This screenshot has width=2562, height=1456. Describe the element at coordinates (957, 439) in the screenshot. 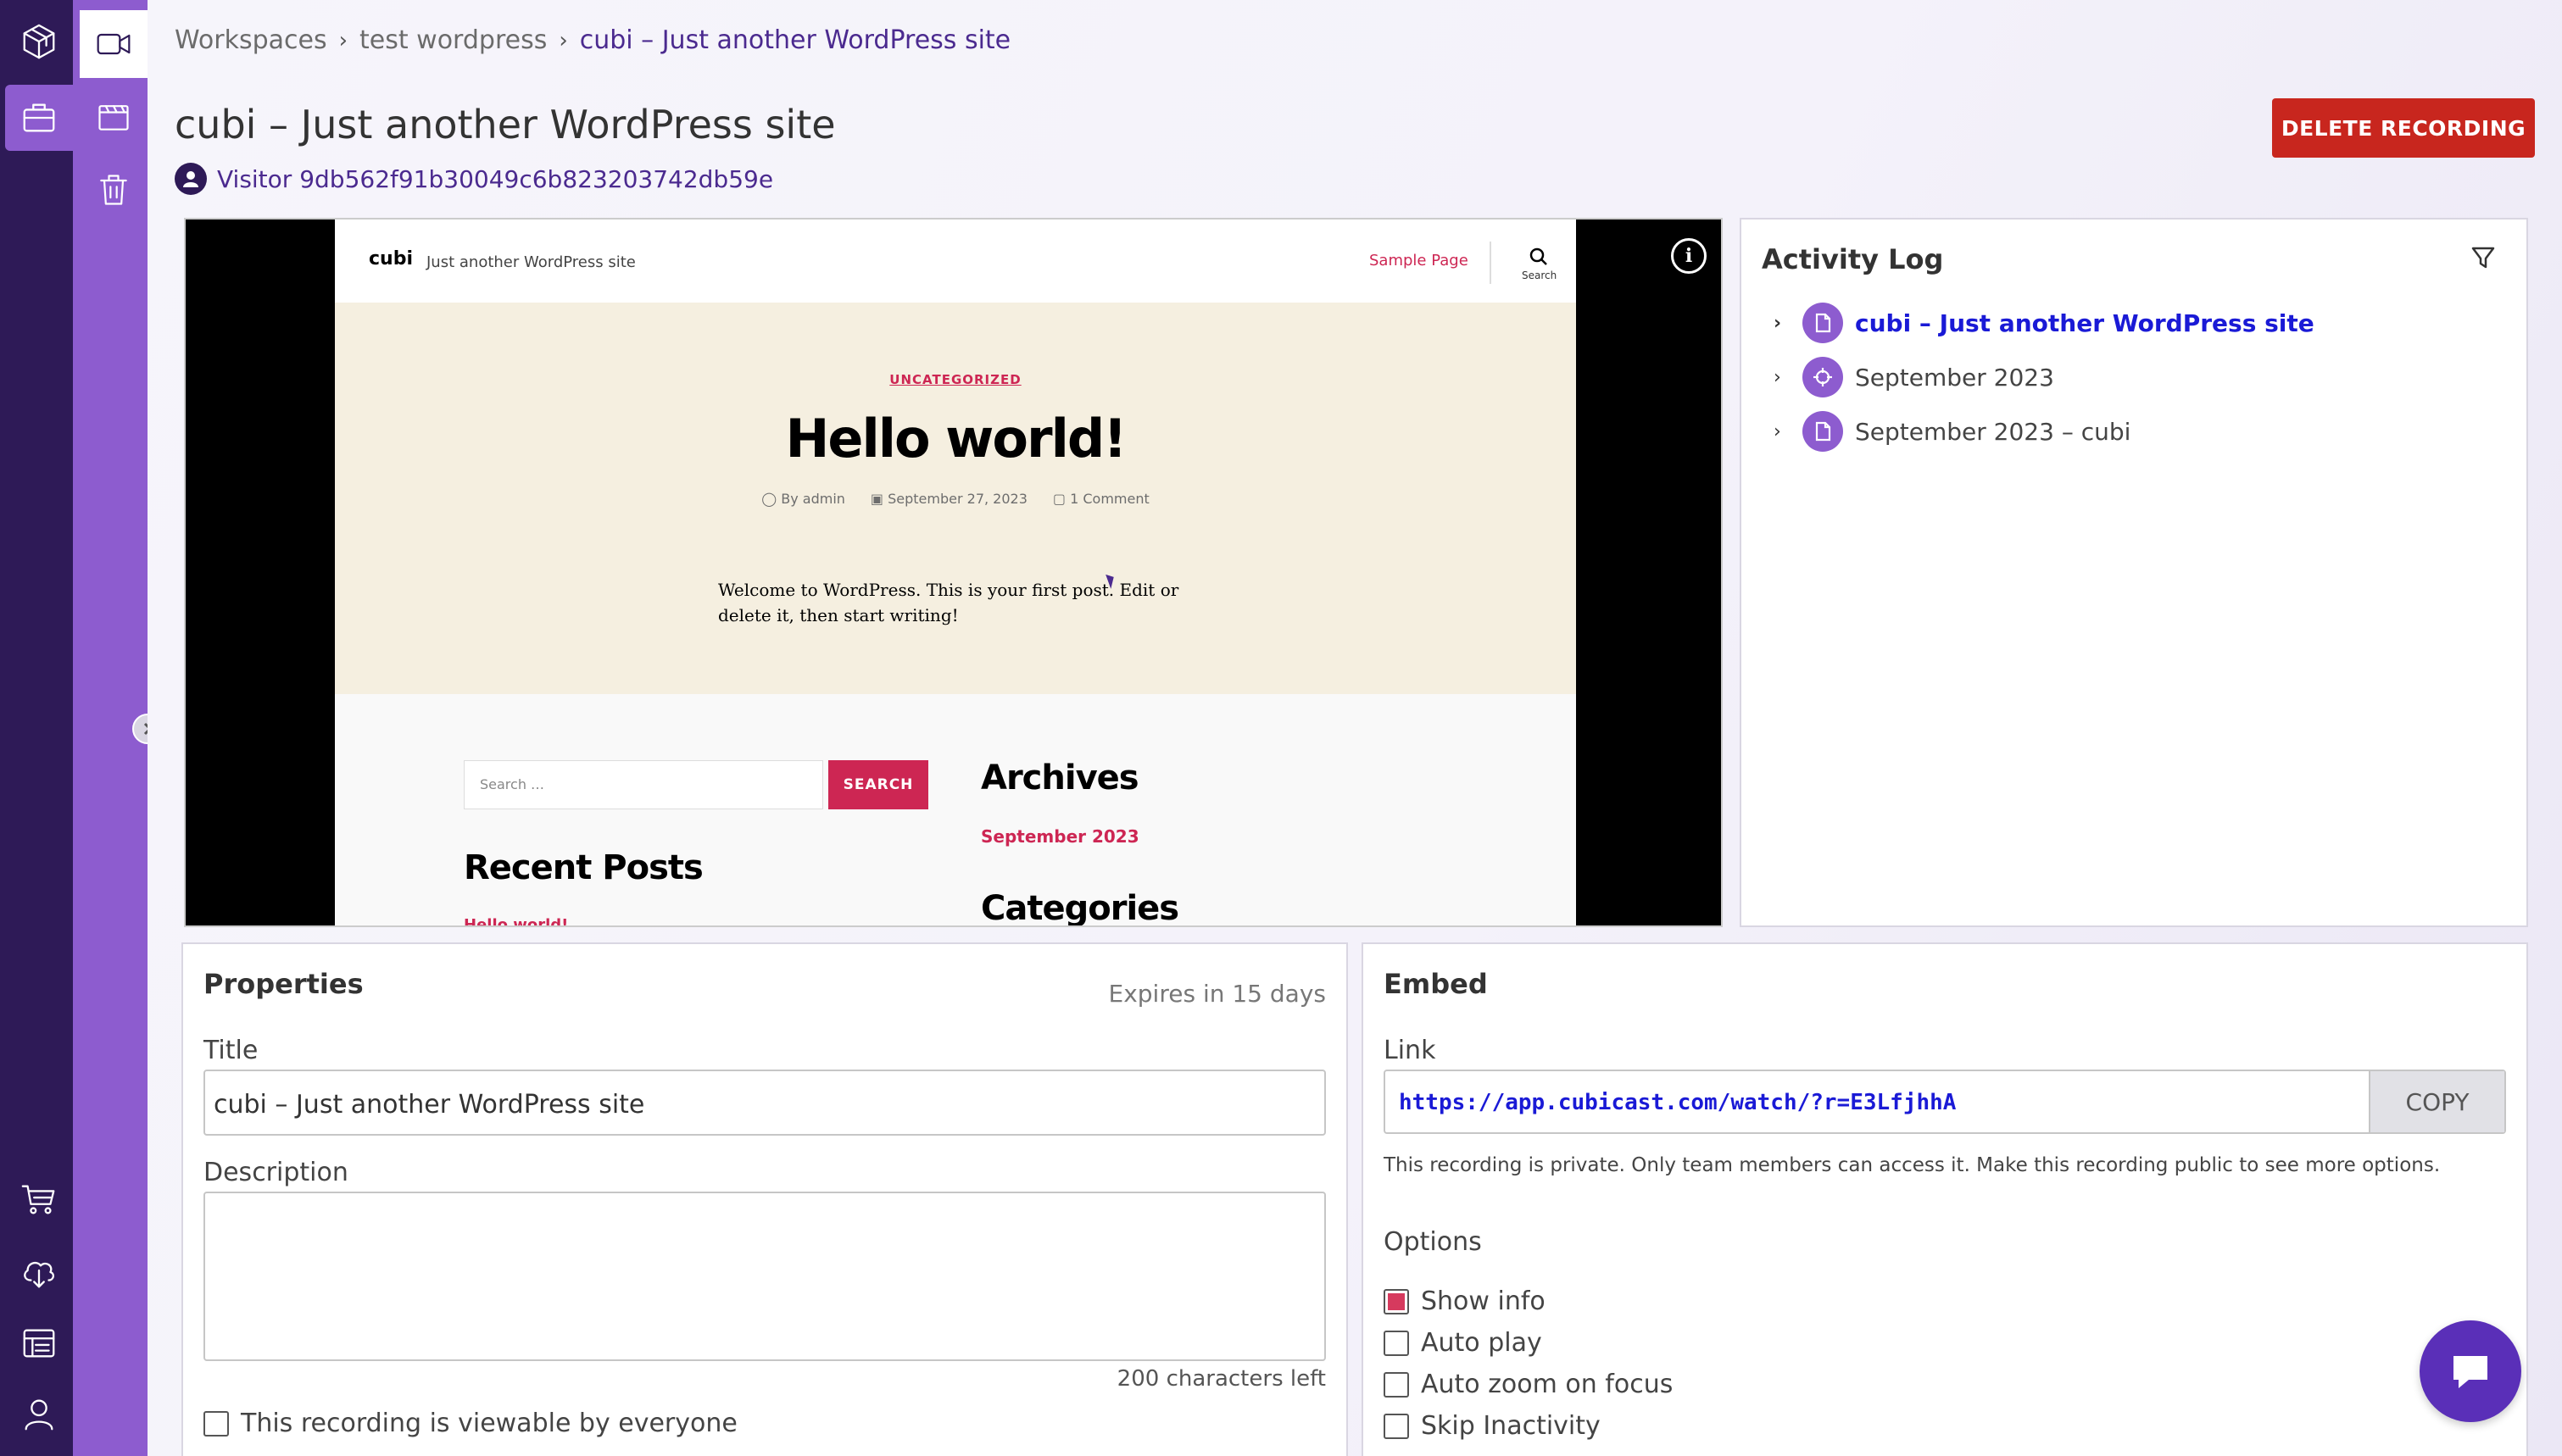

I see `wp-post-title: Hello world!` at that location.